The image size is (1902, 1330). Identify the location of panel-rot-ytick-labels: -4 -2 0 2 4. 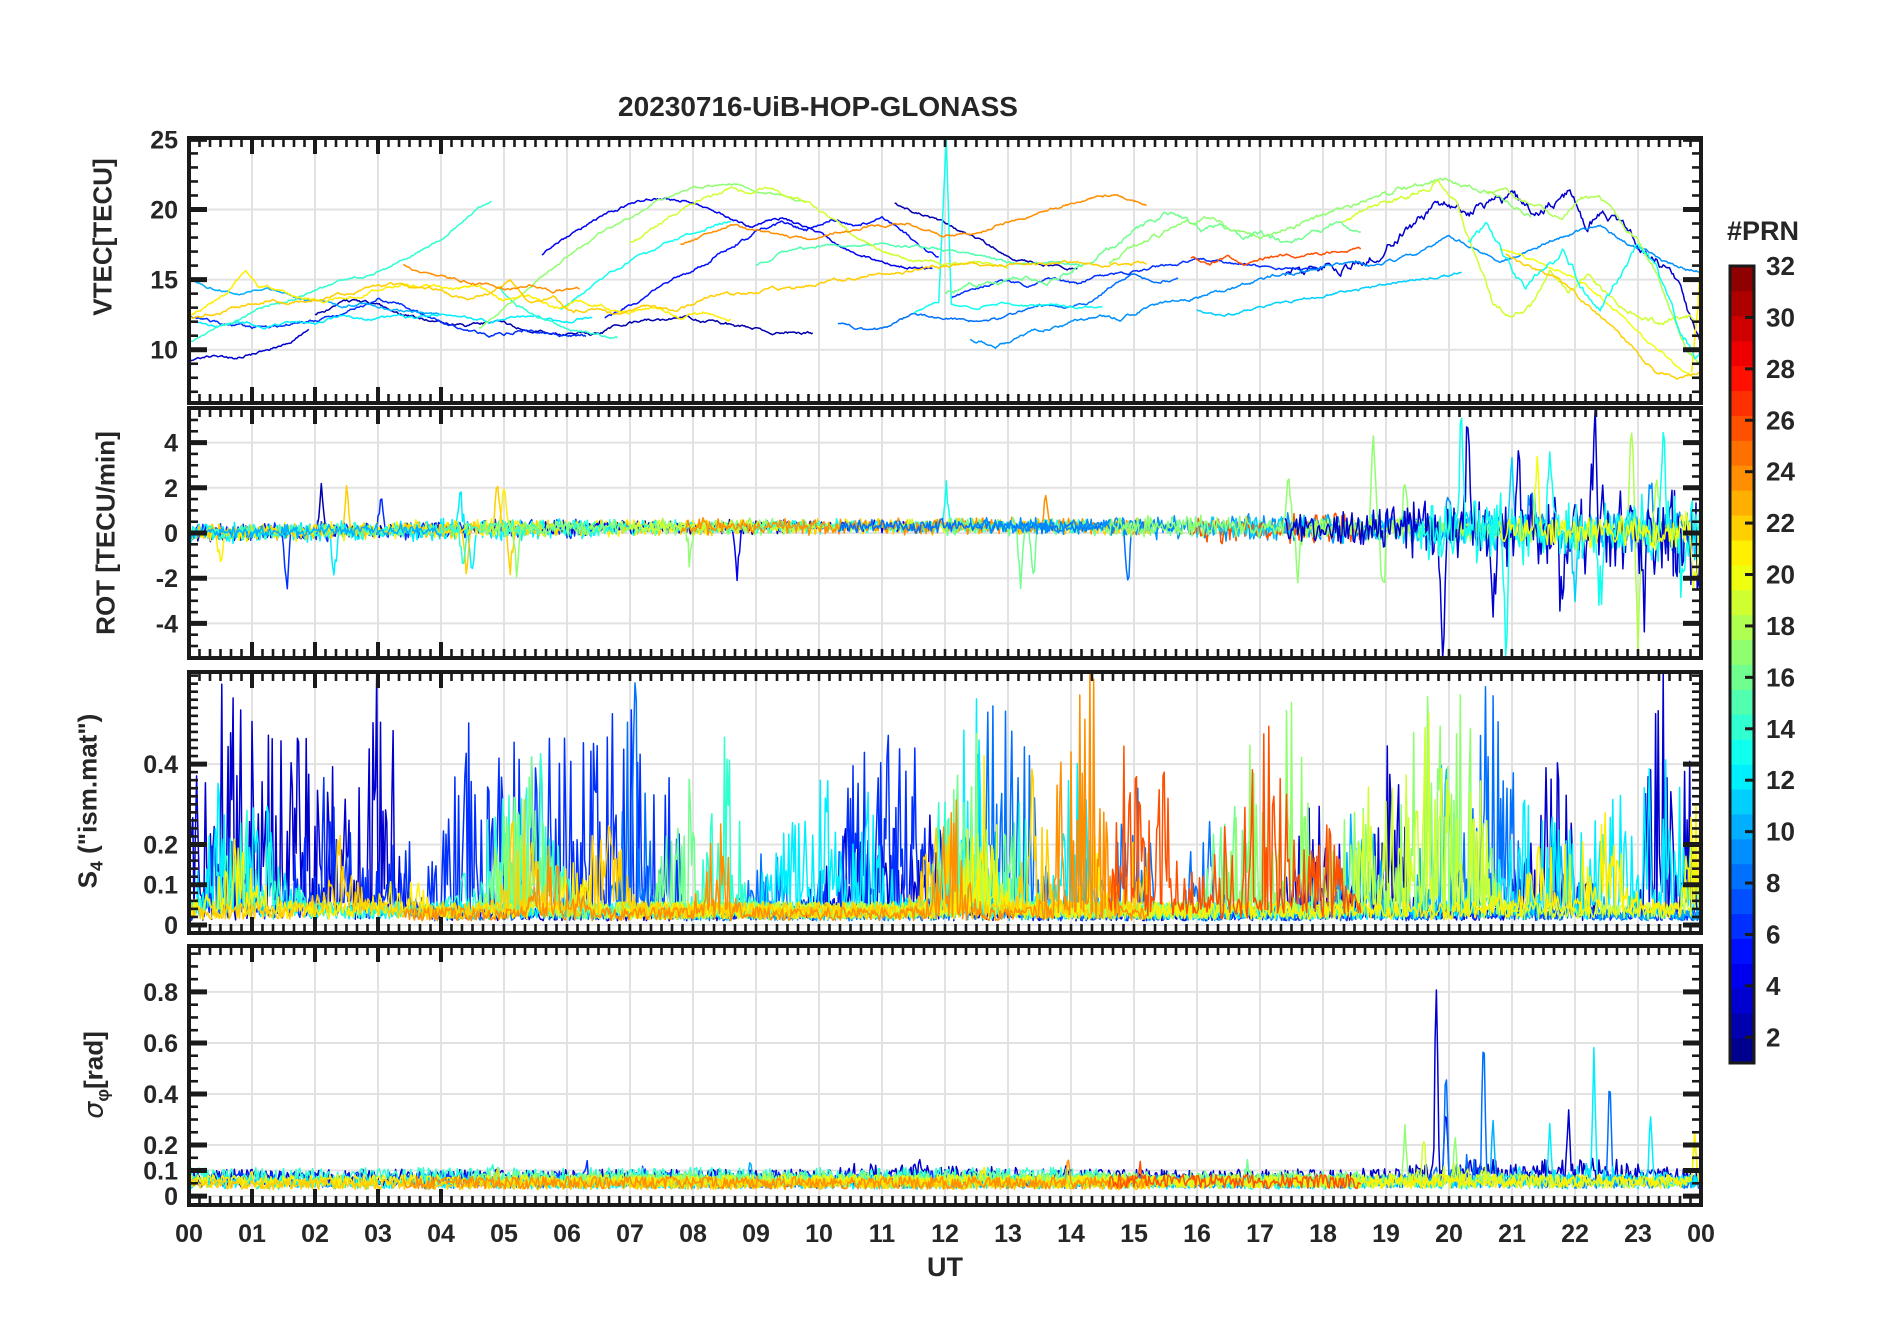
(167, 534).